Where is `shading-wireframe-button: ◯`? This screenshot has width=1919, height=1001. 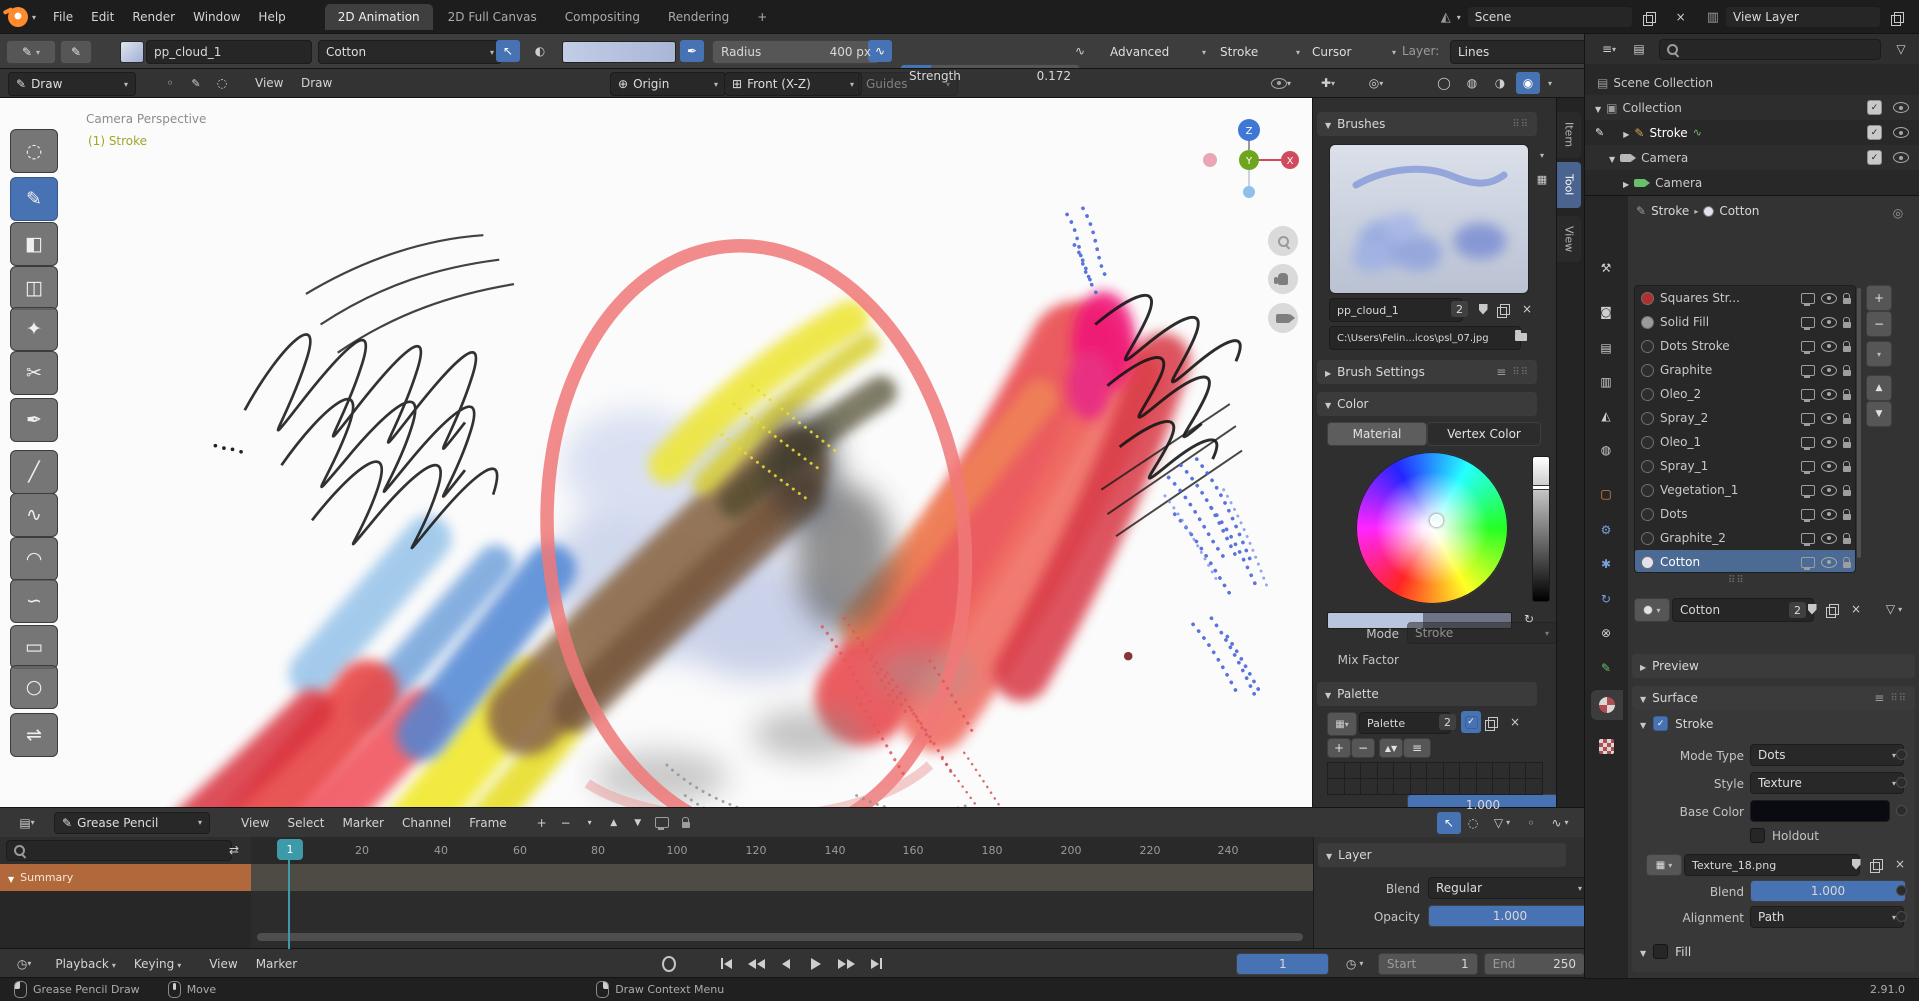 shading-wireframe-button: ◯ is located at coordinates (1444, 83).